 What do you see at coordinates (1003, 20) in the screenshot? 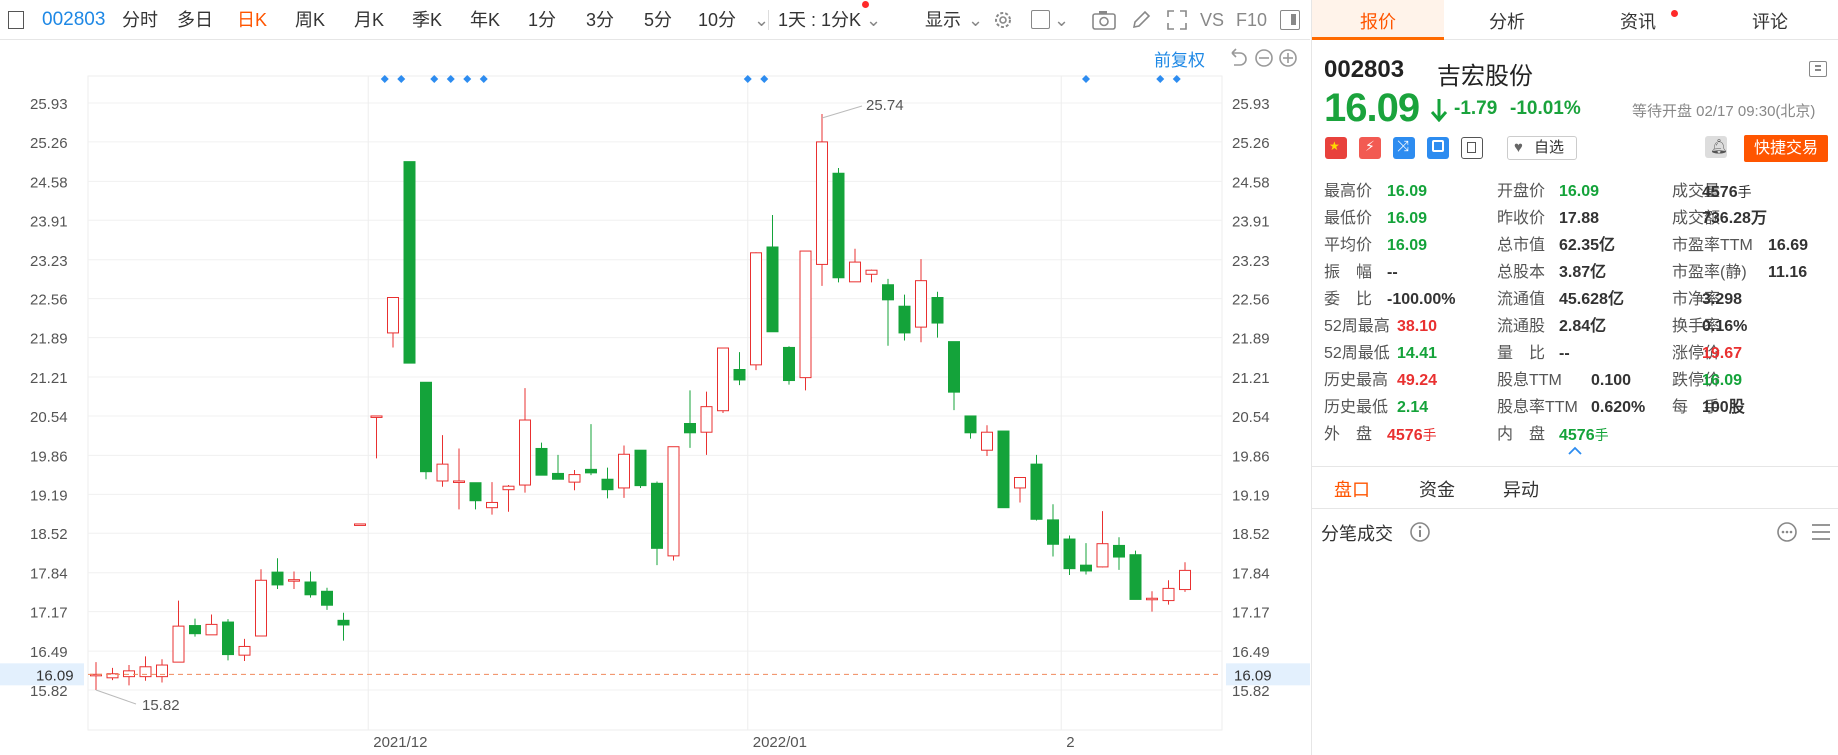
I see `gear-icon` at bounding box center [1003, 20].